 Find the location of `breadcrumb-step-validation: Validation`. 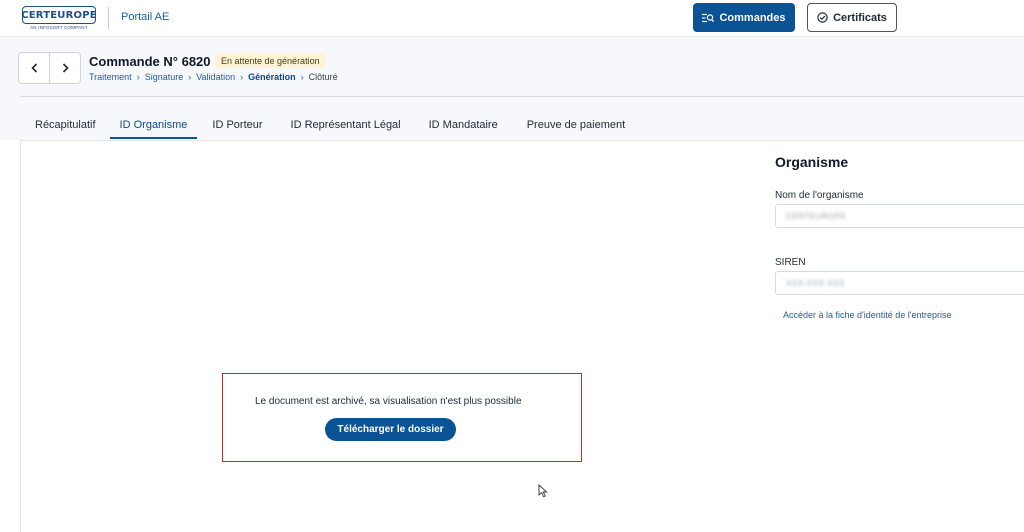

breadcrumb-step-validation: Validation is located at coordinates (215, 77).